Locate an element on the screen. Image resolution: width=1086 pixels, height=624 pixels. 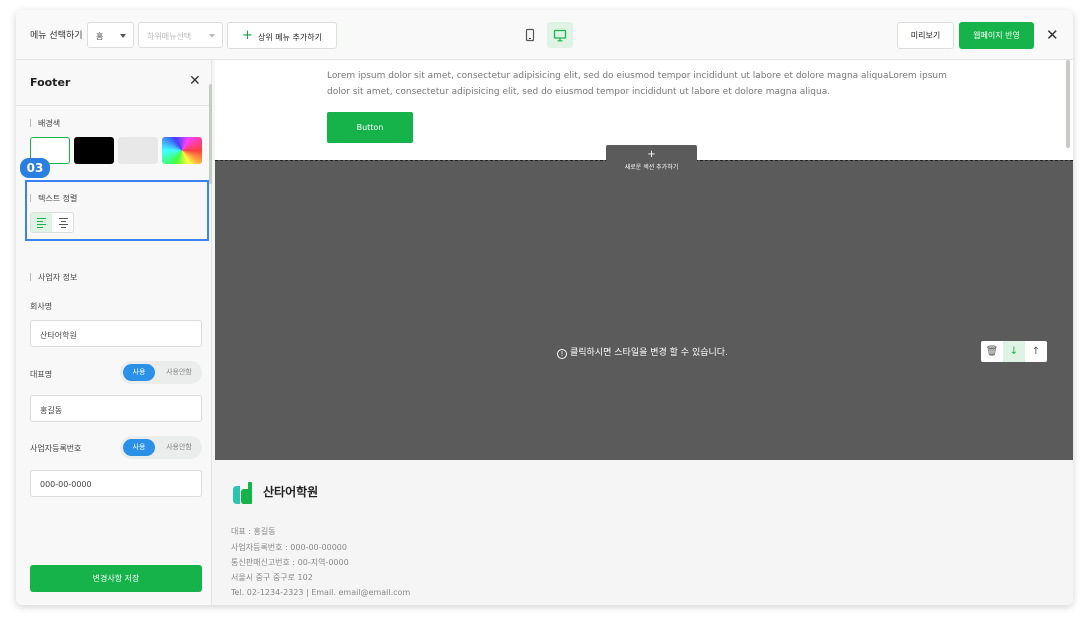
panel-divider is located at coordinates (114, 105).